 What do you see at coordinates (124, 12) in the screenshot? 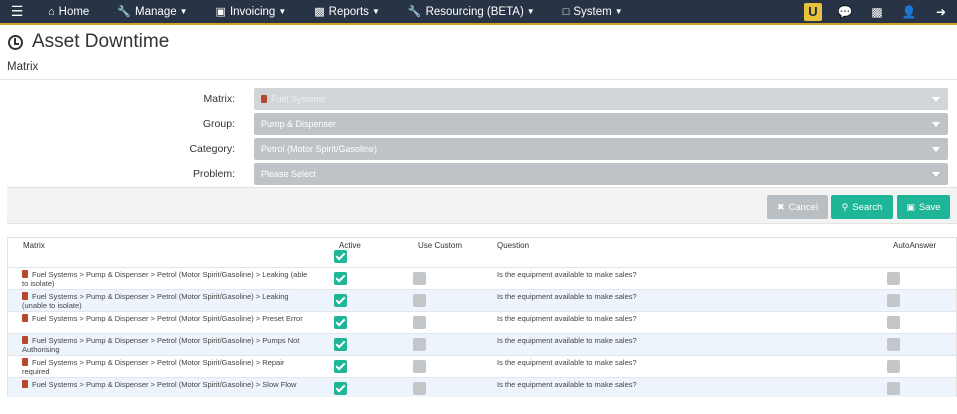
I see `wrench-icon: 🔧` at bounding box center [124, 12].